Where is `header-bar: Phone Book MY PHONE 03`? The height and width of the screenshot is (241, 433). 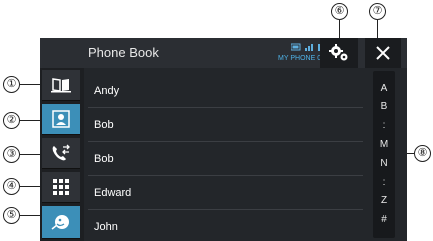 header-bar: Phone Book MY PHONE 03 is located at coordinates (223, 53).